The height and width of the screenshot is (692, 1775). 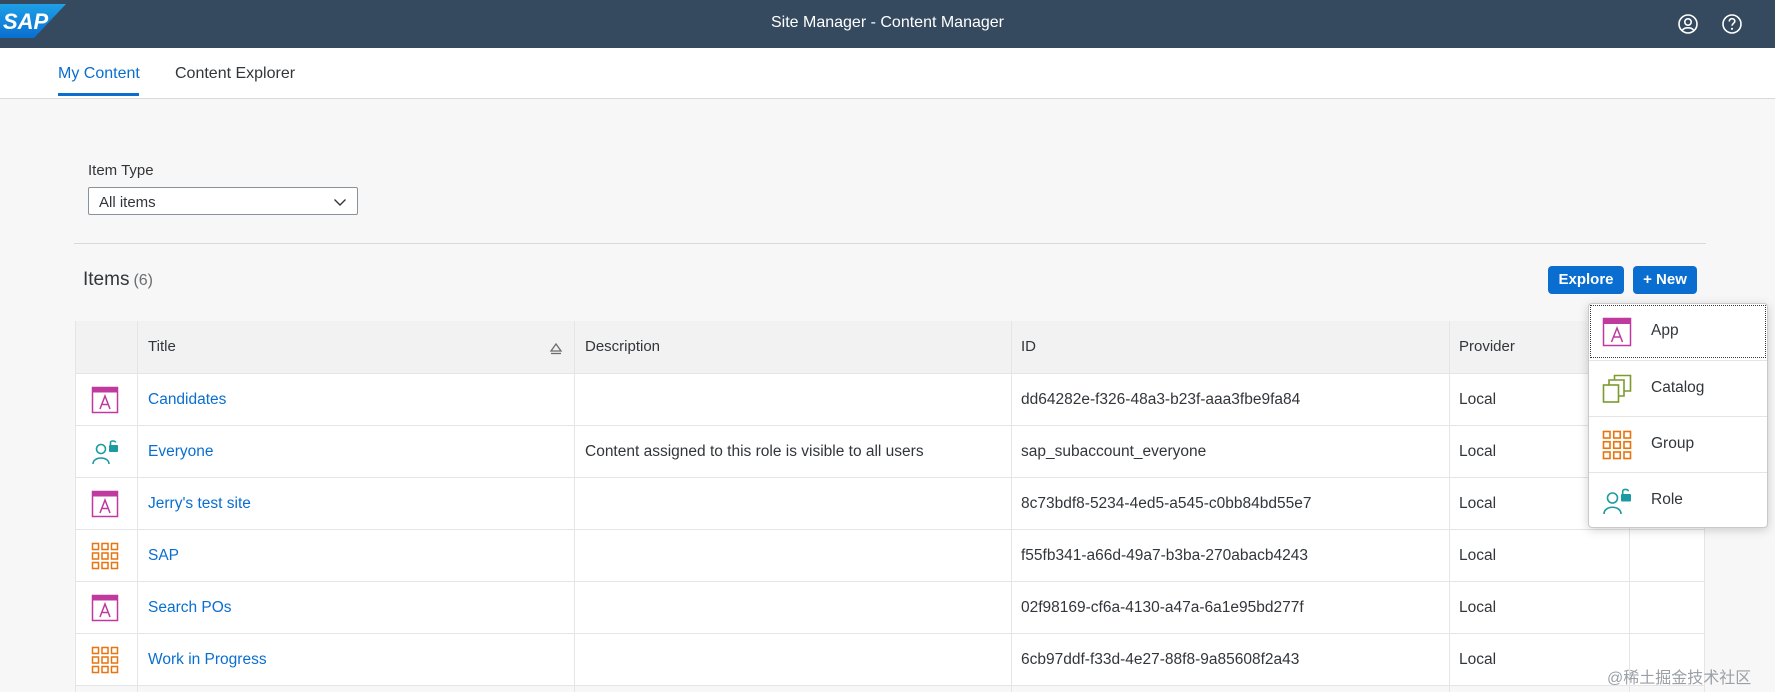 I want to click on column-header-id: ID, so click(x=1028, y=346).